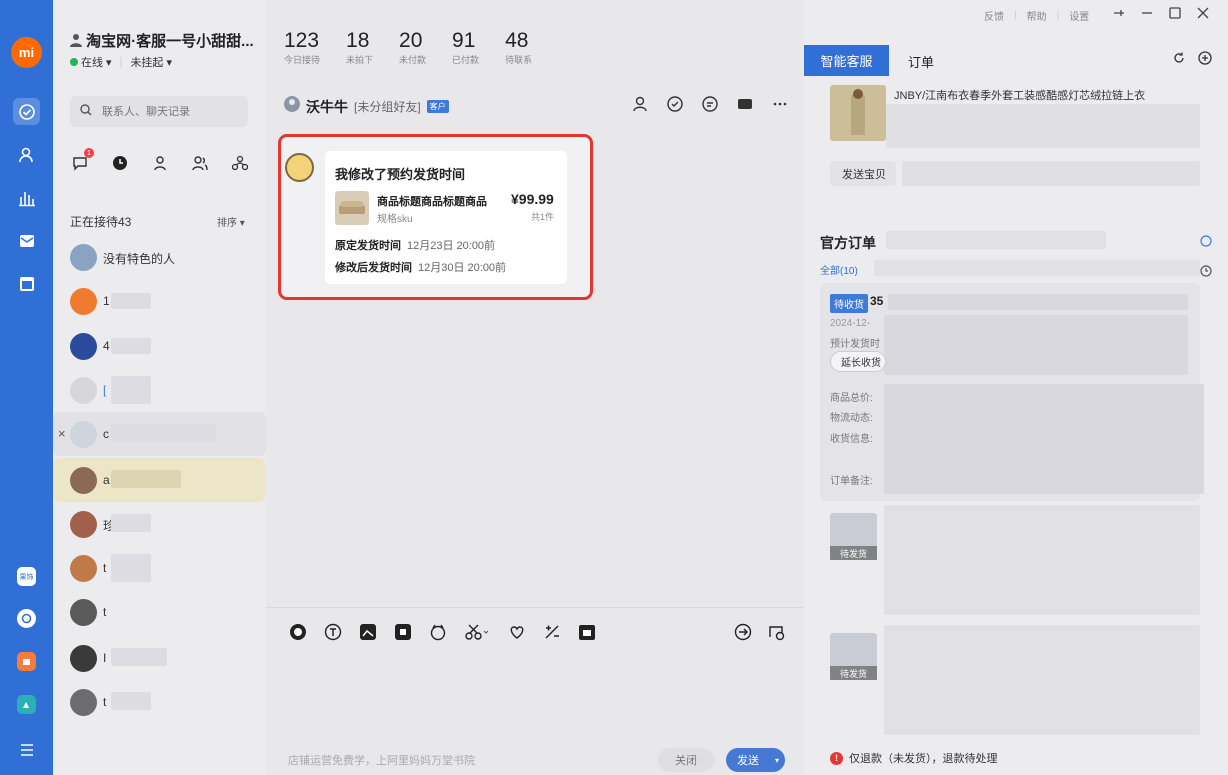  I want to click on comment-icon, so click(709, 103).